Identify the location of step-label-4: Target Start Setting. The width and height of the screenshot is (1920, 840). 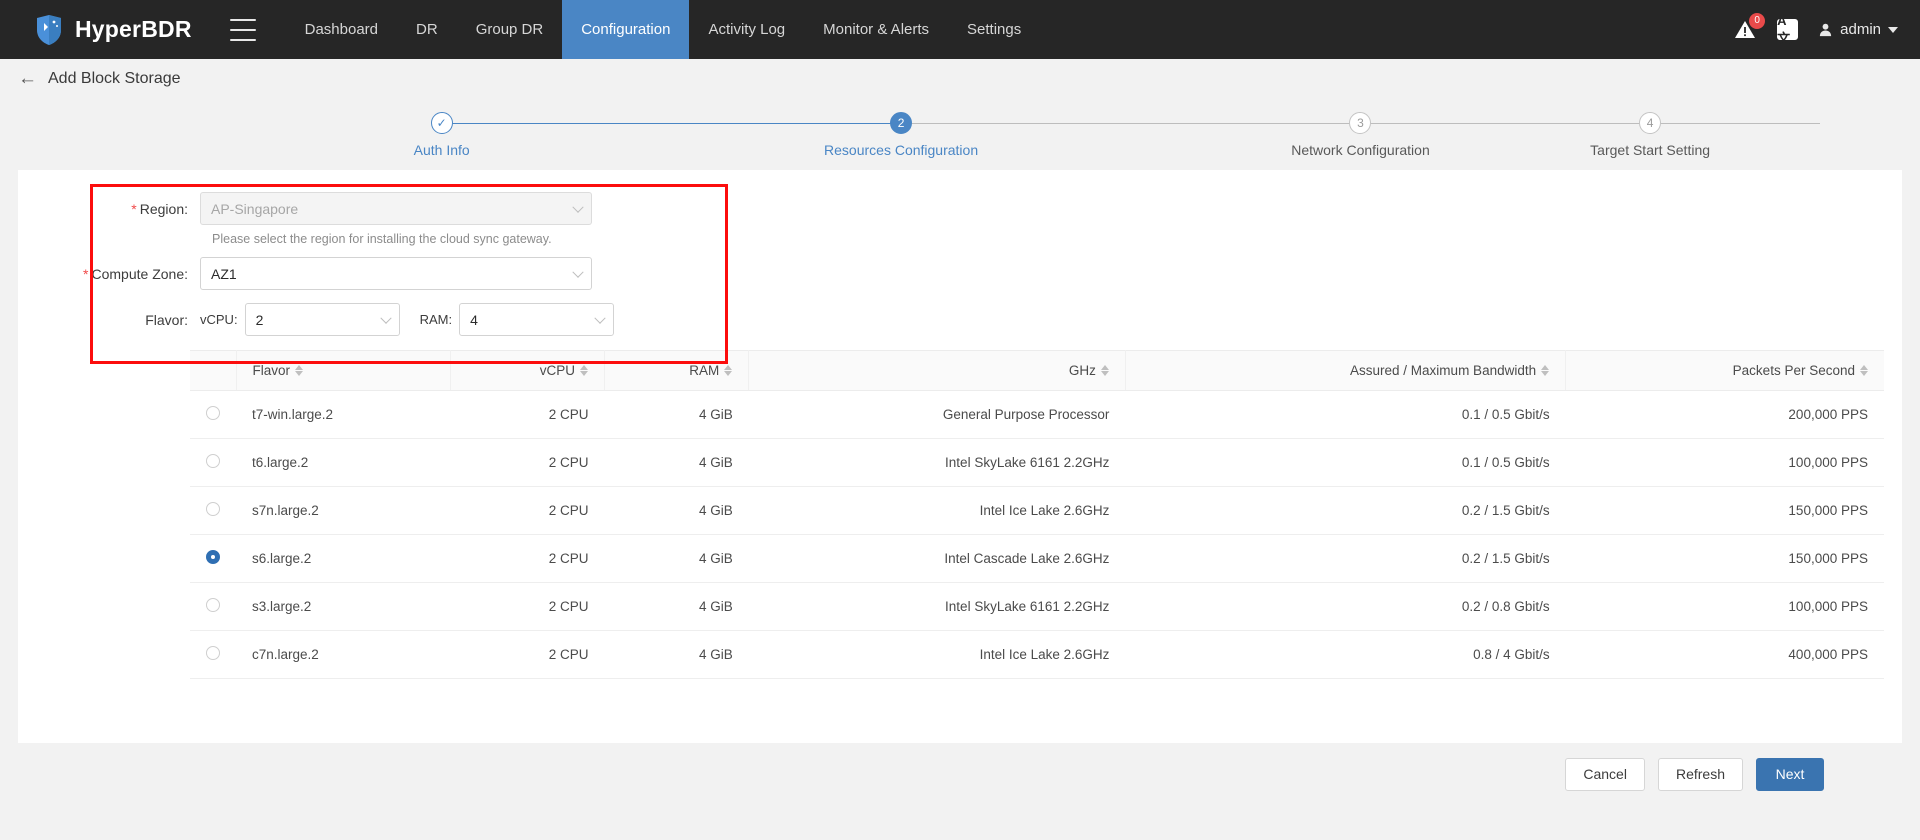
(1650, 150).